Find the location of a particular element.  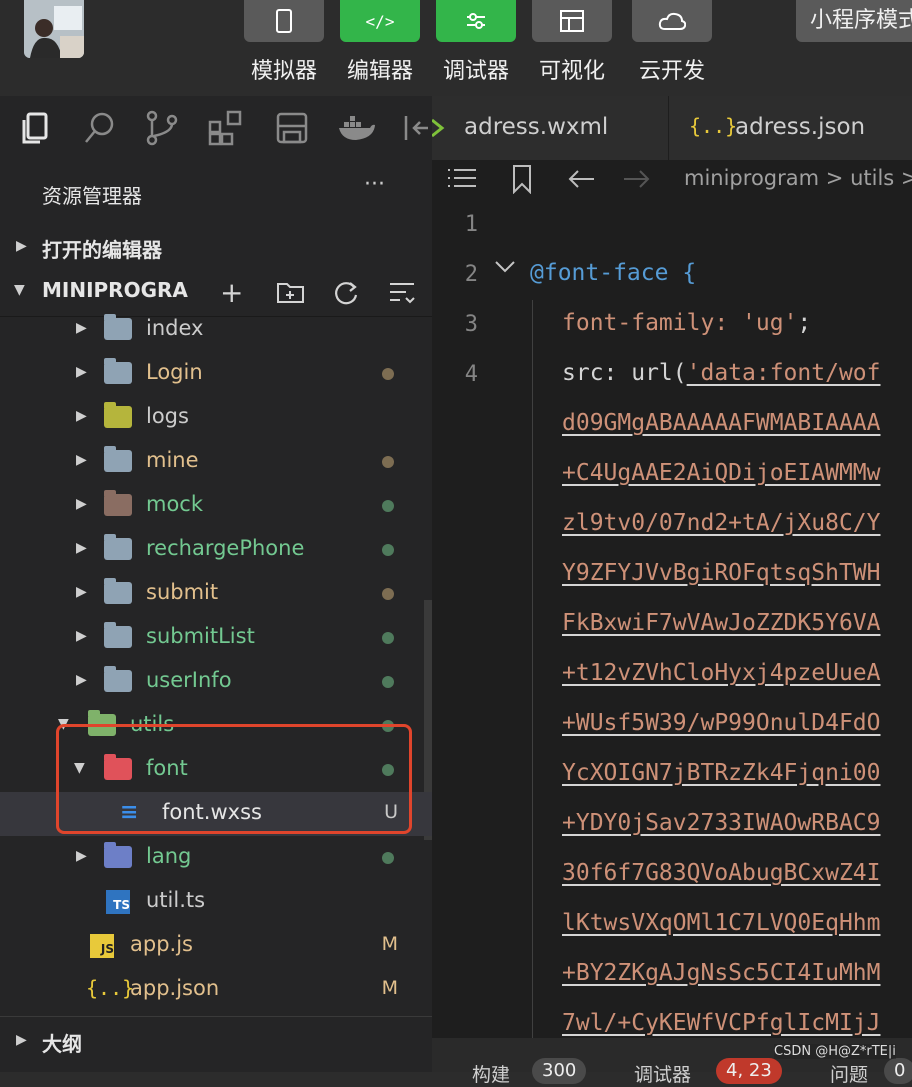

annotation-highlight-box is located at coordinates (234, 779).